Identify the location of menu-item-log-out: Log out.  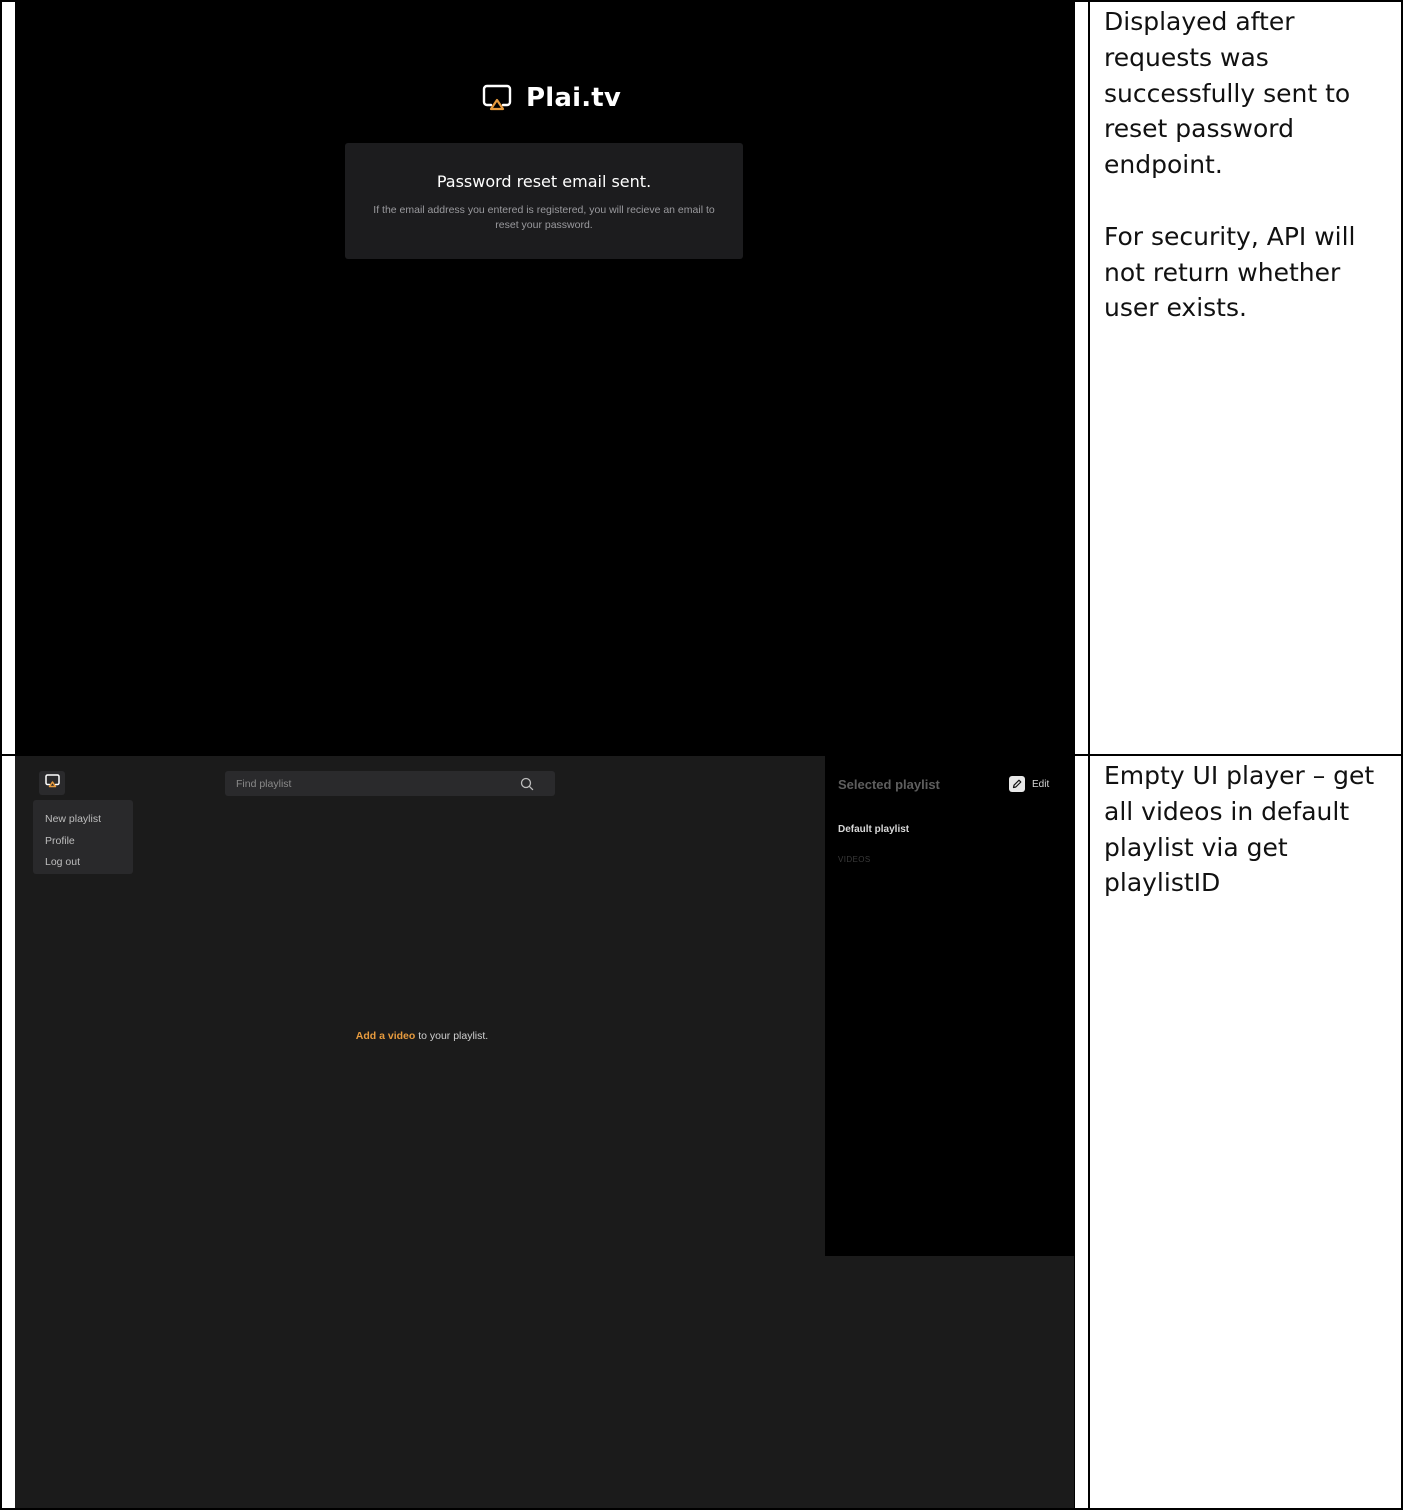
(83, 863).